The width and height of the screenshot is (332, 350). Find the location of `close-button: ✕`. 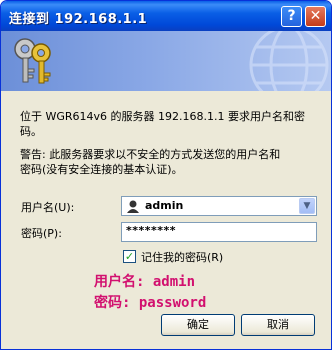

close-button: ✕ is located at coordinates (315, 16).